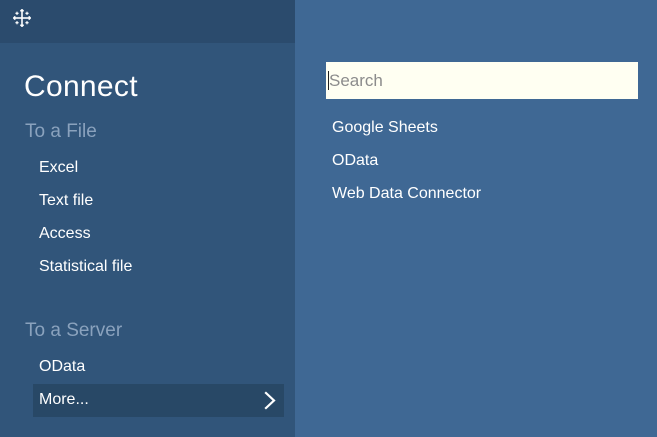 The height and width of the screenshot is (437, 657). Describe the element at coordinates (61, 131) in the screenshot. I see `to-a-file-heading: To a File` at that location.